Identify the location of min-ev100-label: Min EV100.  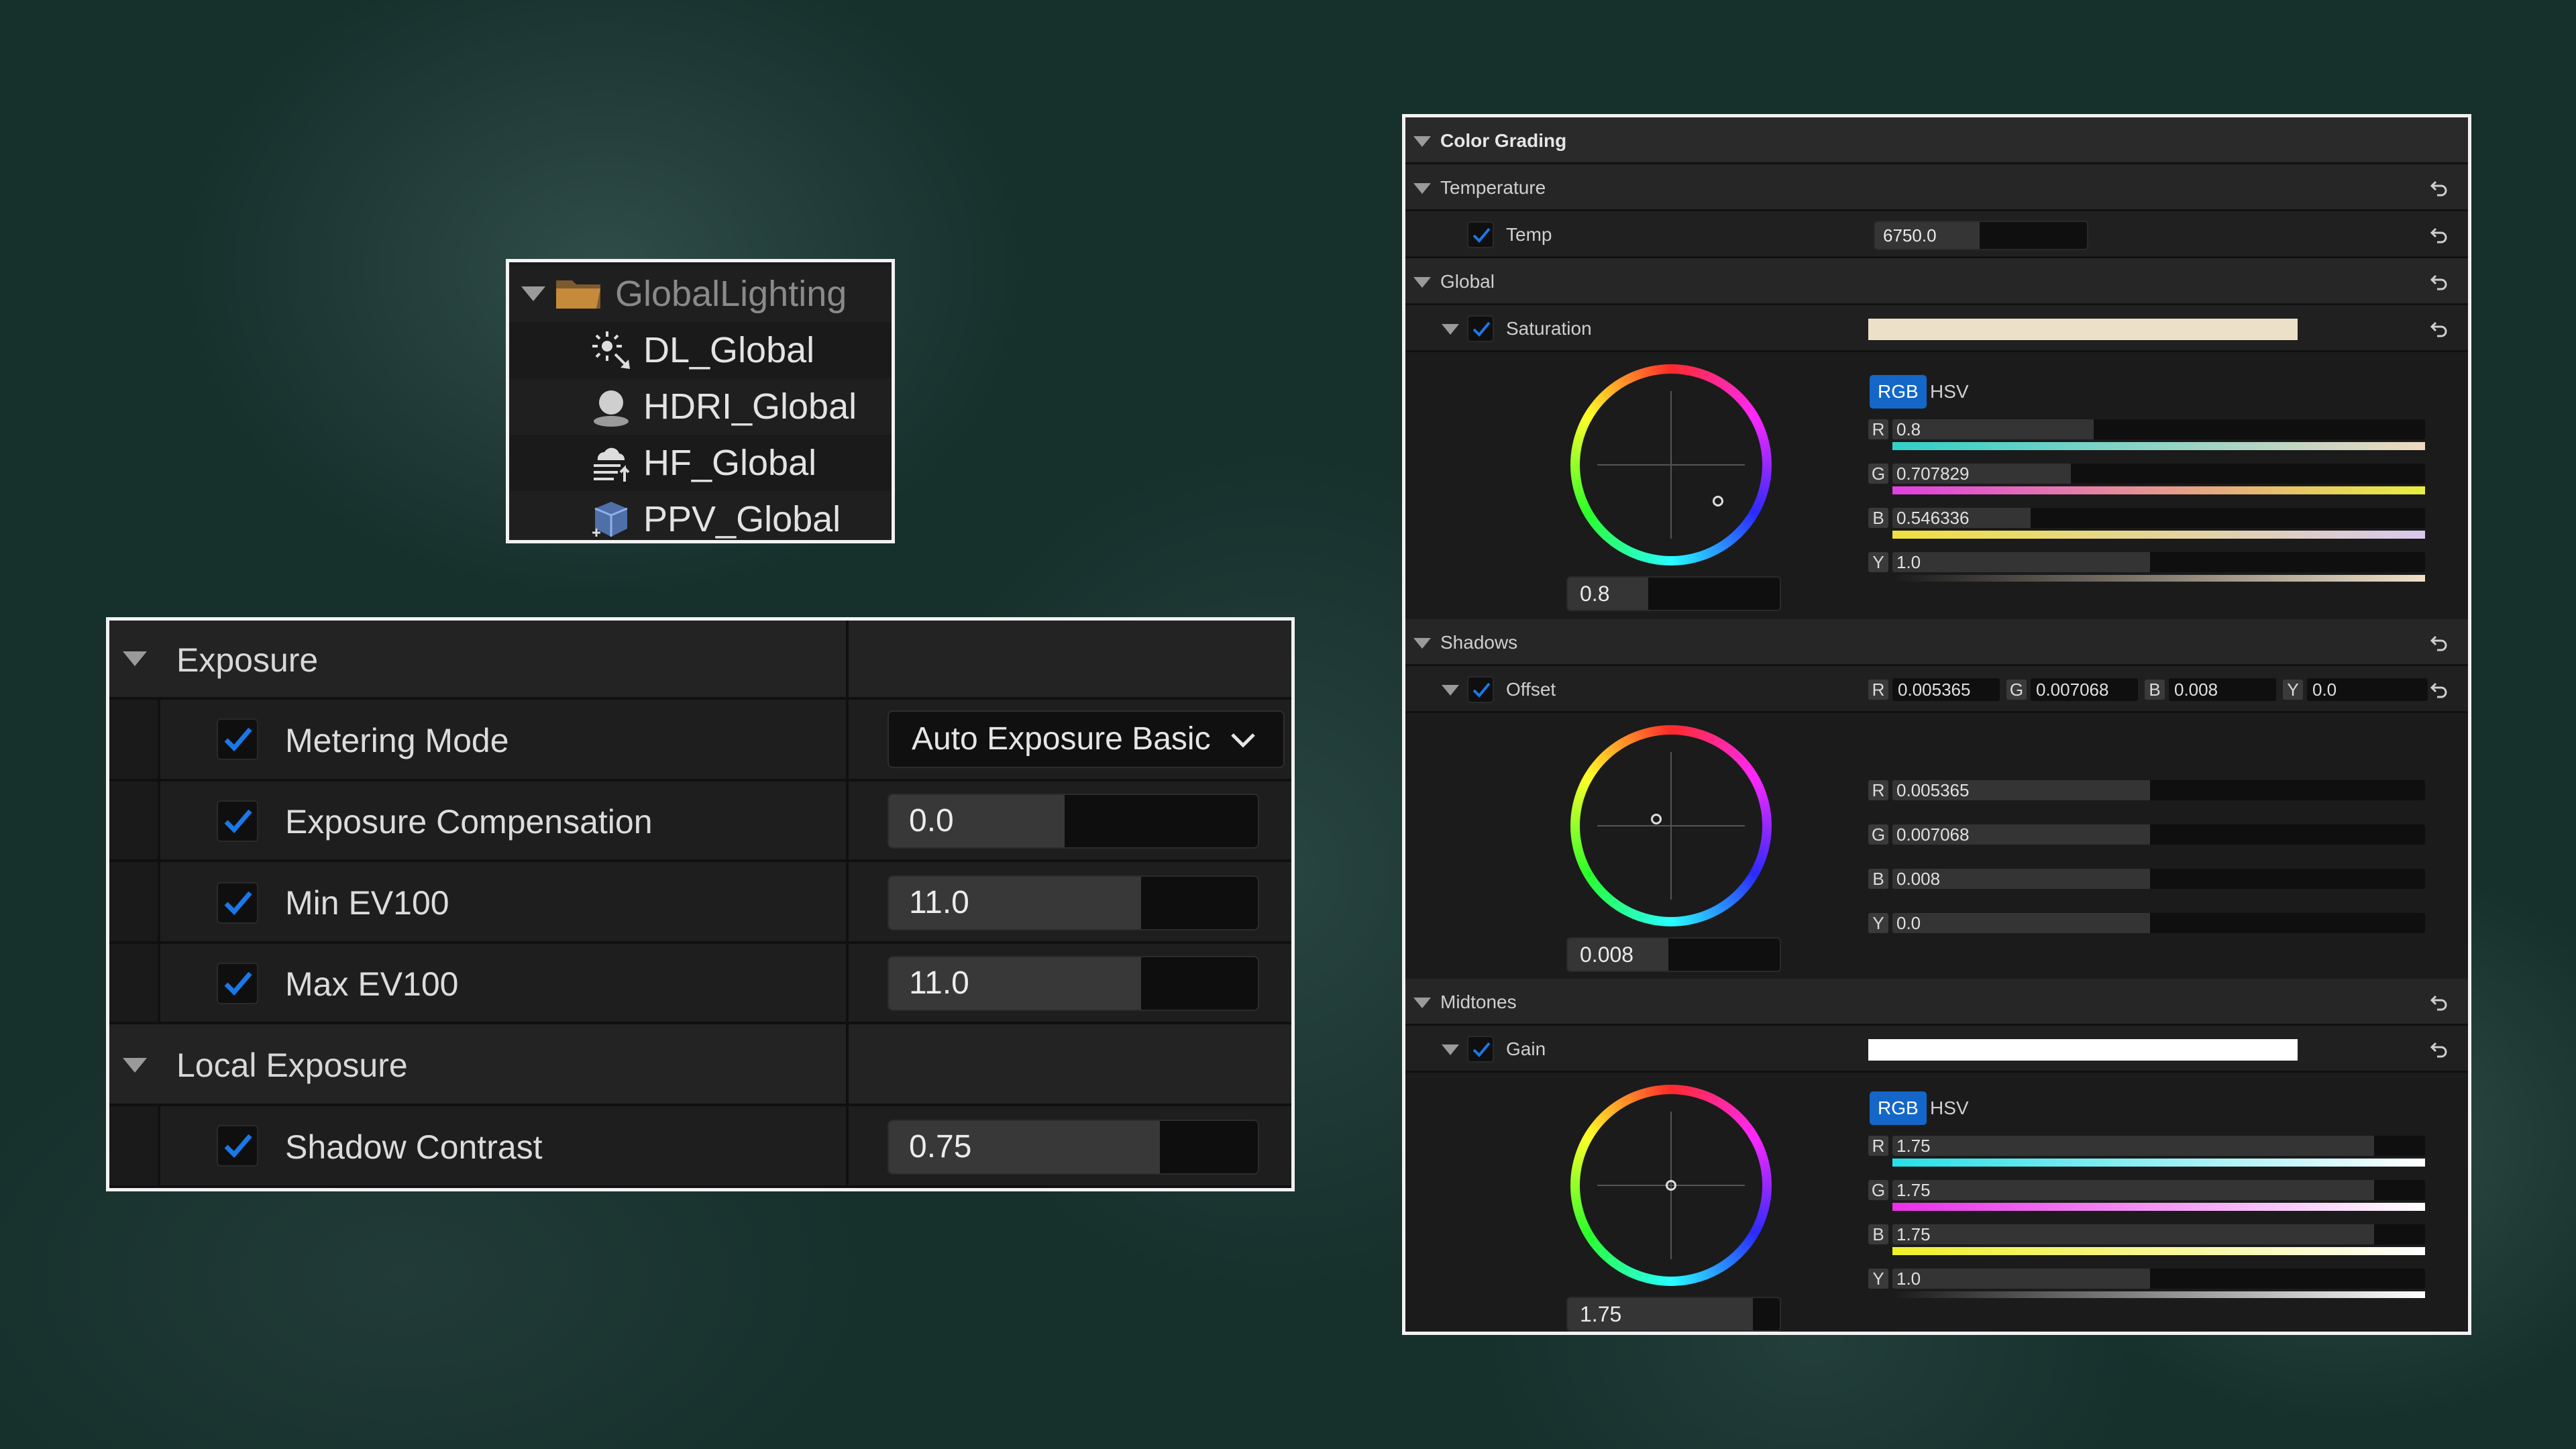
(367, 903).